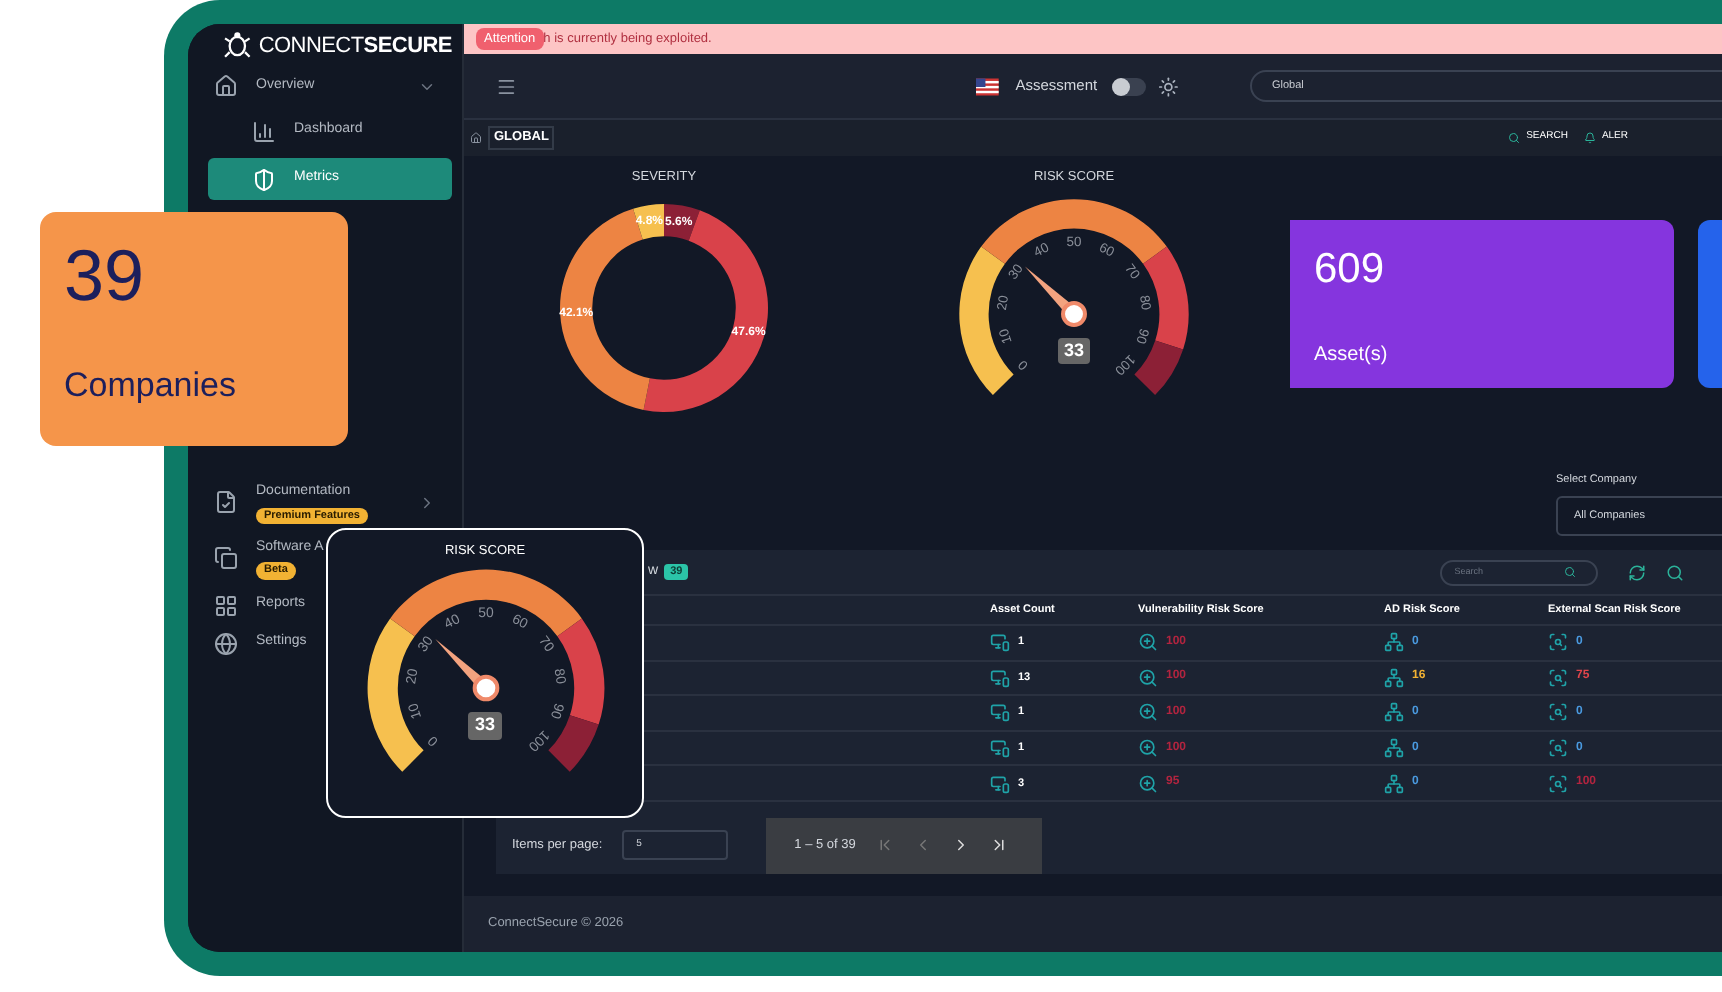 This screenshot has width=1722, height=992. What do you see at coordinates (884, 845) in the screenshot?
I see `first-page-icon` at bounding box center [884, 845].